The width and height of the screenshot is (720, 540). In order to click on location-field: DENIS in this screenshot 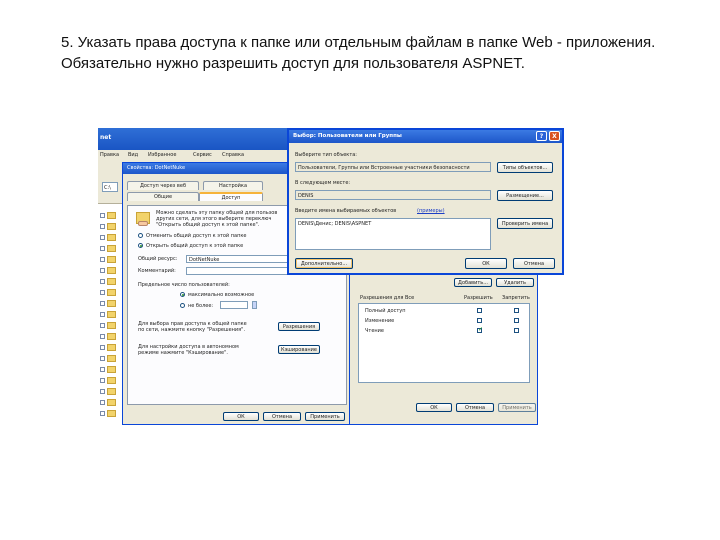, I will do `click(393, 195)`.